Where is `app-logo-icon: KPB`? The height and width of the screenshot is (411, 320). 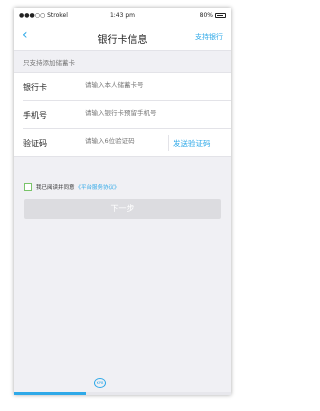
app-logo-icon: KPB is located at coordinates (100, 383).